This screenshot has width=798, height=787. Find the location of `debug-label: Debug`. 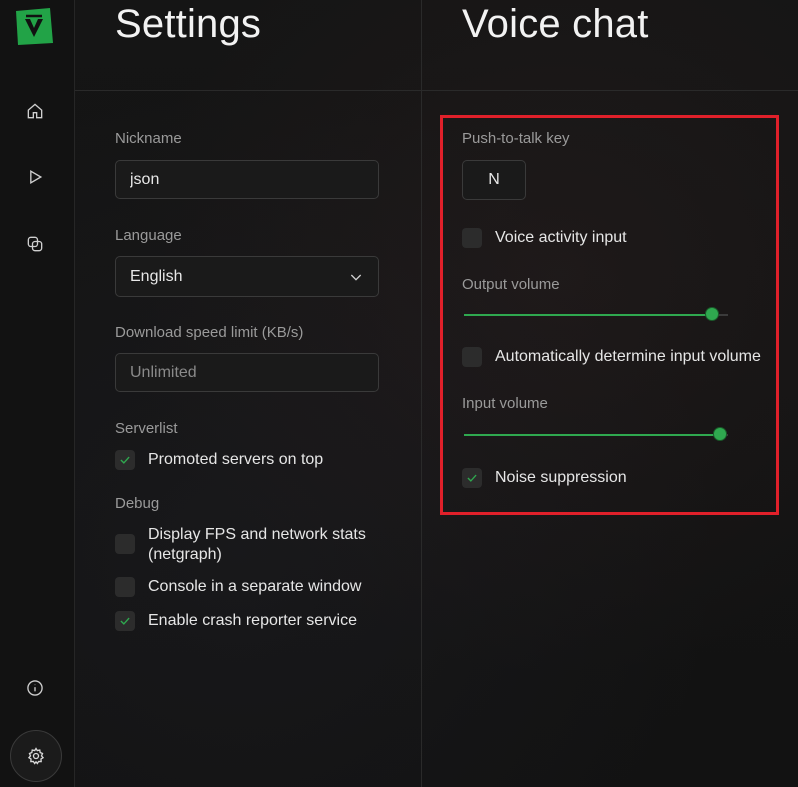

debug-label: Debug is located at coordinates (137, 503).